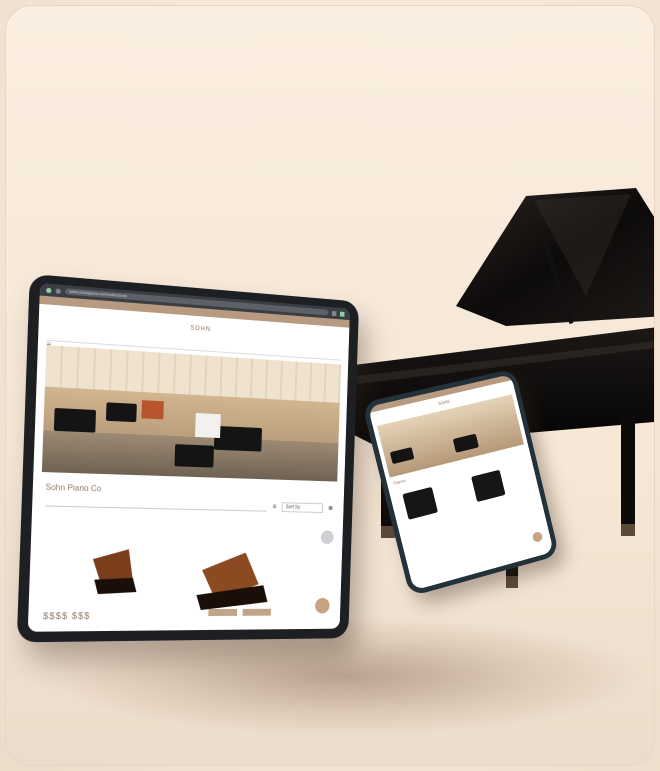 The image size is (660, 771). I want to click on tabs-icon, so click(334, 313).